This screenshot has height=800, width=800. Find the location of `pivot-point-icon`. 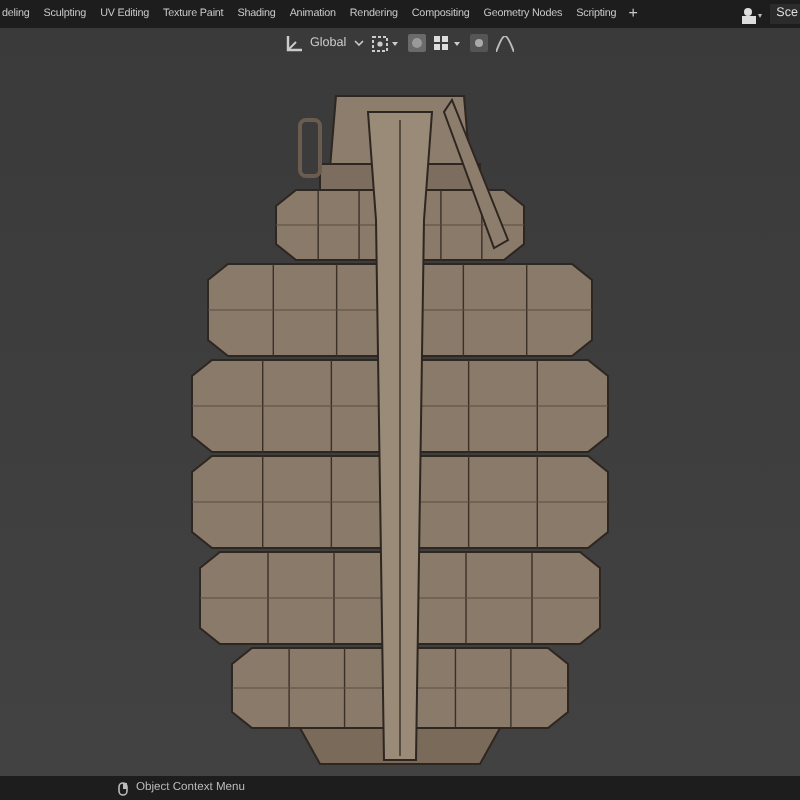

pivot-point-icon is located at coordinates (386, 43).